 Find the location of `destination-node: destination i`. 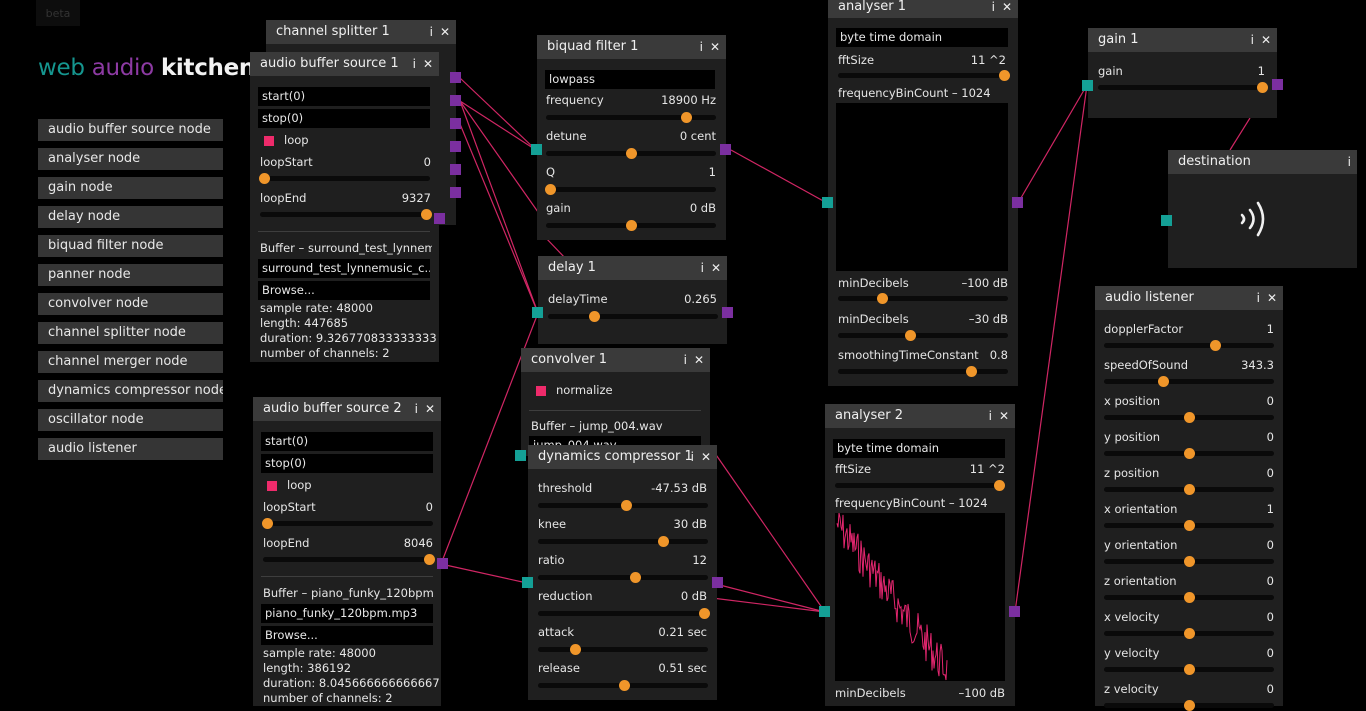

destination-node: destination i is located at coordinates (1262, 209).